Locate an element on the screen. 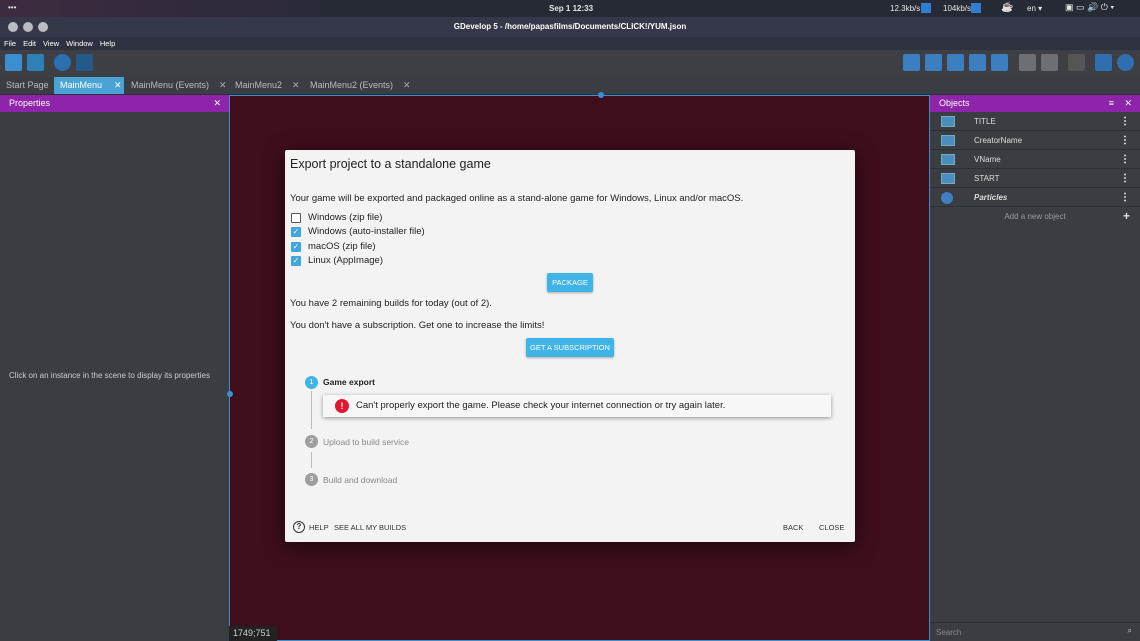 The width and height of the screenshot is (1140, 641). language-selector: en ▾ is located at coordinates (1034, 8).